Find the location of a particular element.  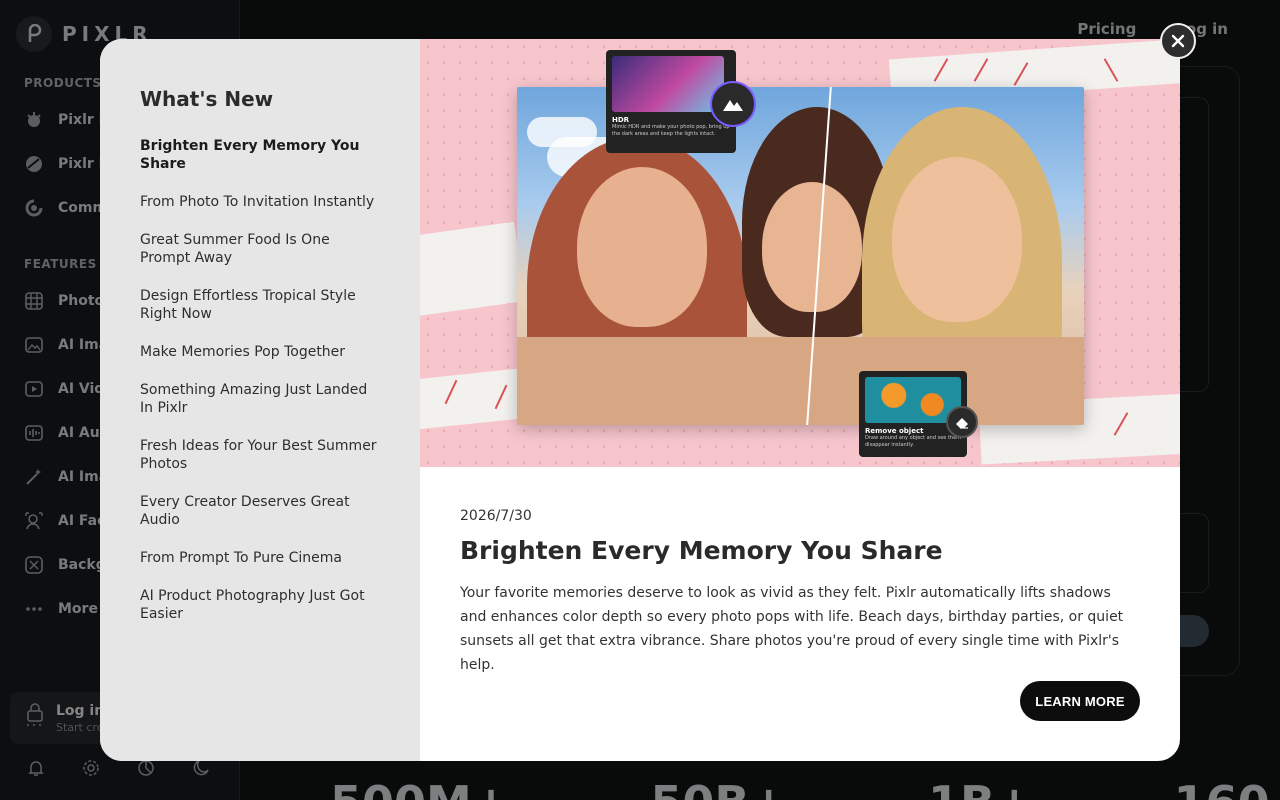

close-modal-button is located at coordinates (1178, 41).